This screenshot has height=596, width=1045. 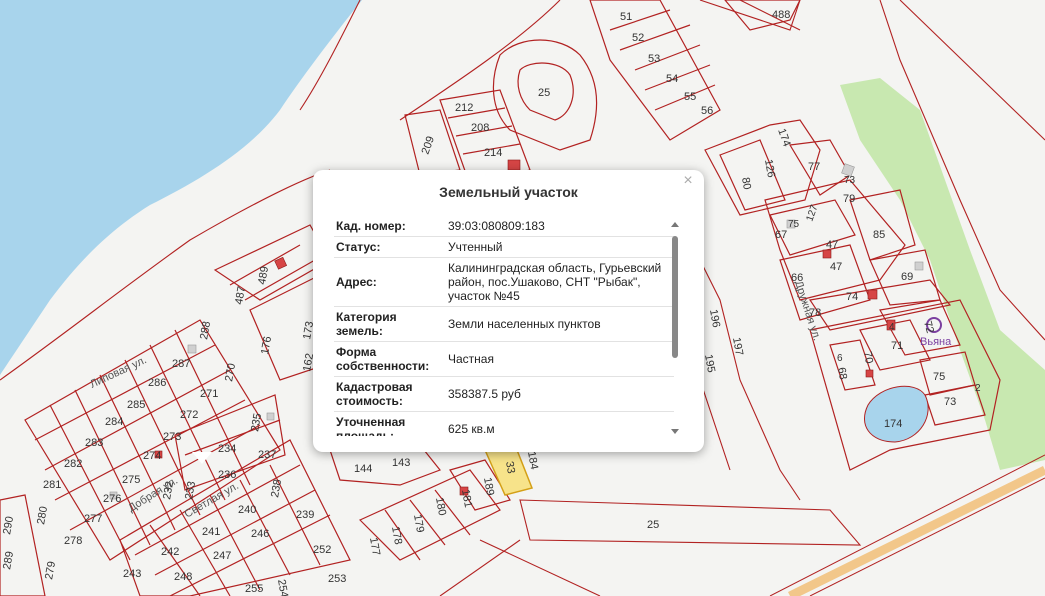 What do you see at coordinates (230, 372) in the screenshot?
I see `svg-text: 270` at bounding box center [230, 372].